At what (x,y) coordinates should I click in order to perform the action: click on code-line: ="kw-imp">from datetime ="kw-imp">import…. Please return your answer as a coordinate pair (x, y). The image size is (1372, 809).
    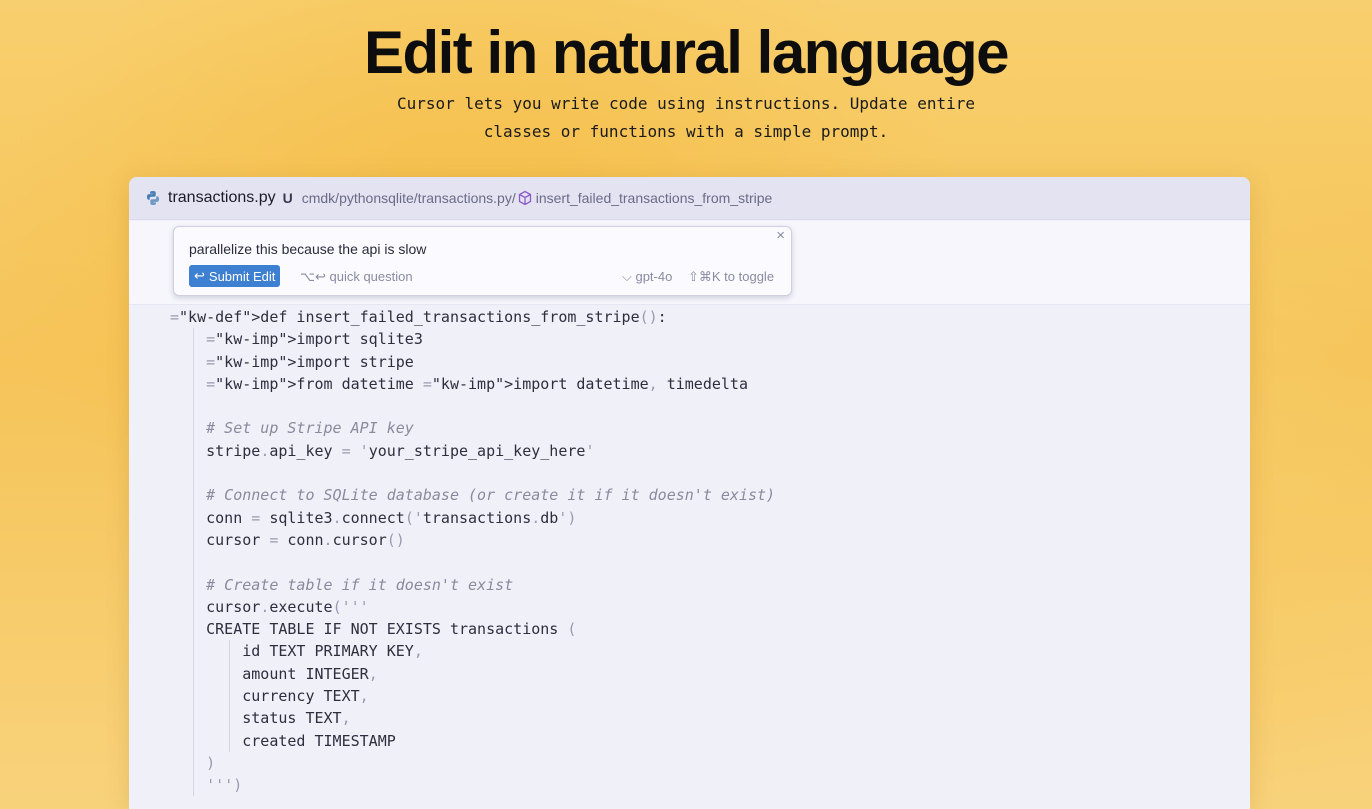
    Looking at the image, I should click on (477, 383).